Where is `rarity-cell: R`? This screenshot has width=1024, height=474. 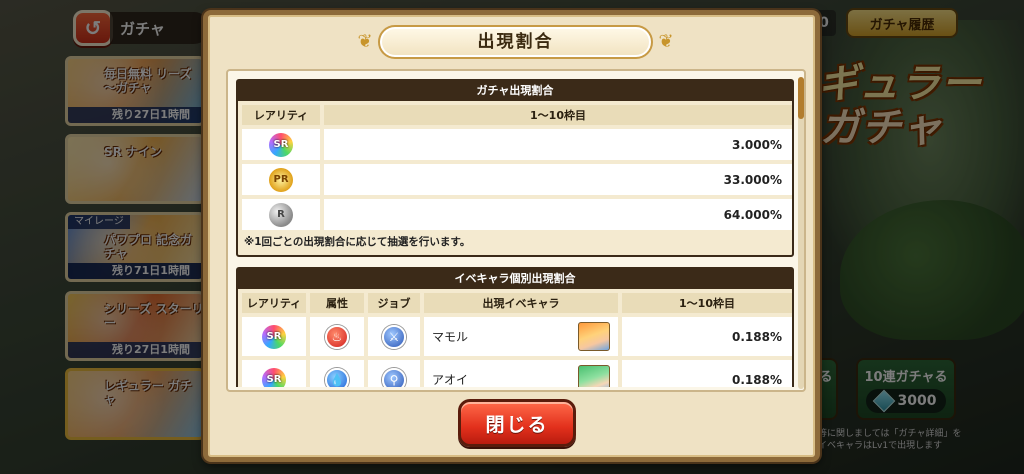 rarity-cell: R is located at coordinates (281, 214).